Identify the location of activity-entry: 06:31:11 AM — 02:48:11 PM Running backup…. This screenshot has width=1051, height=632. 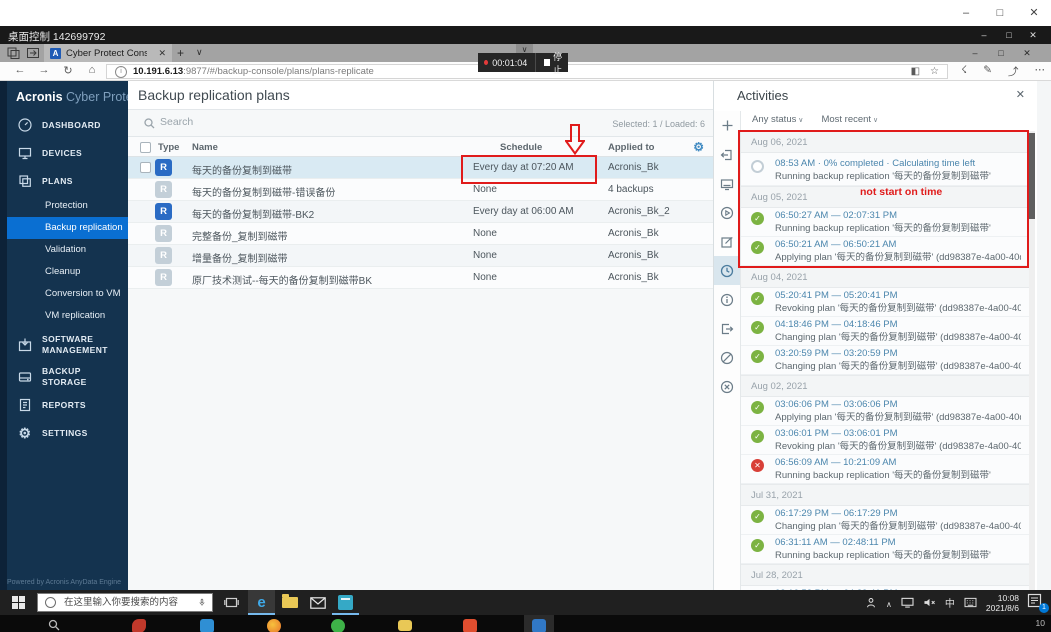
(885, 549).